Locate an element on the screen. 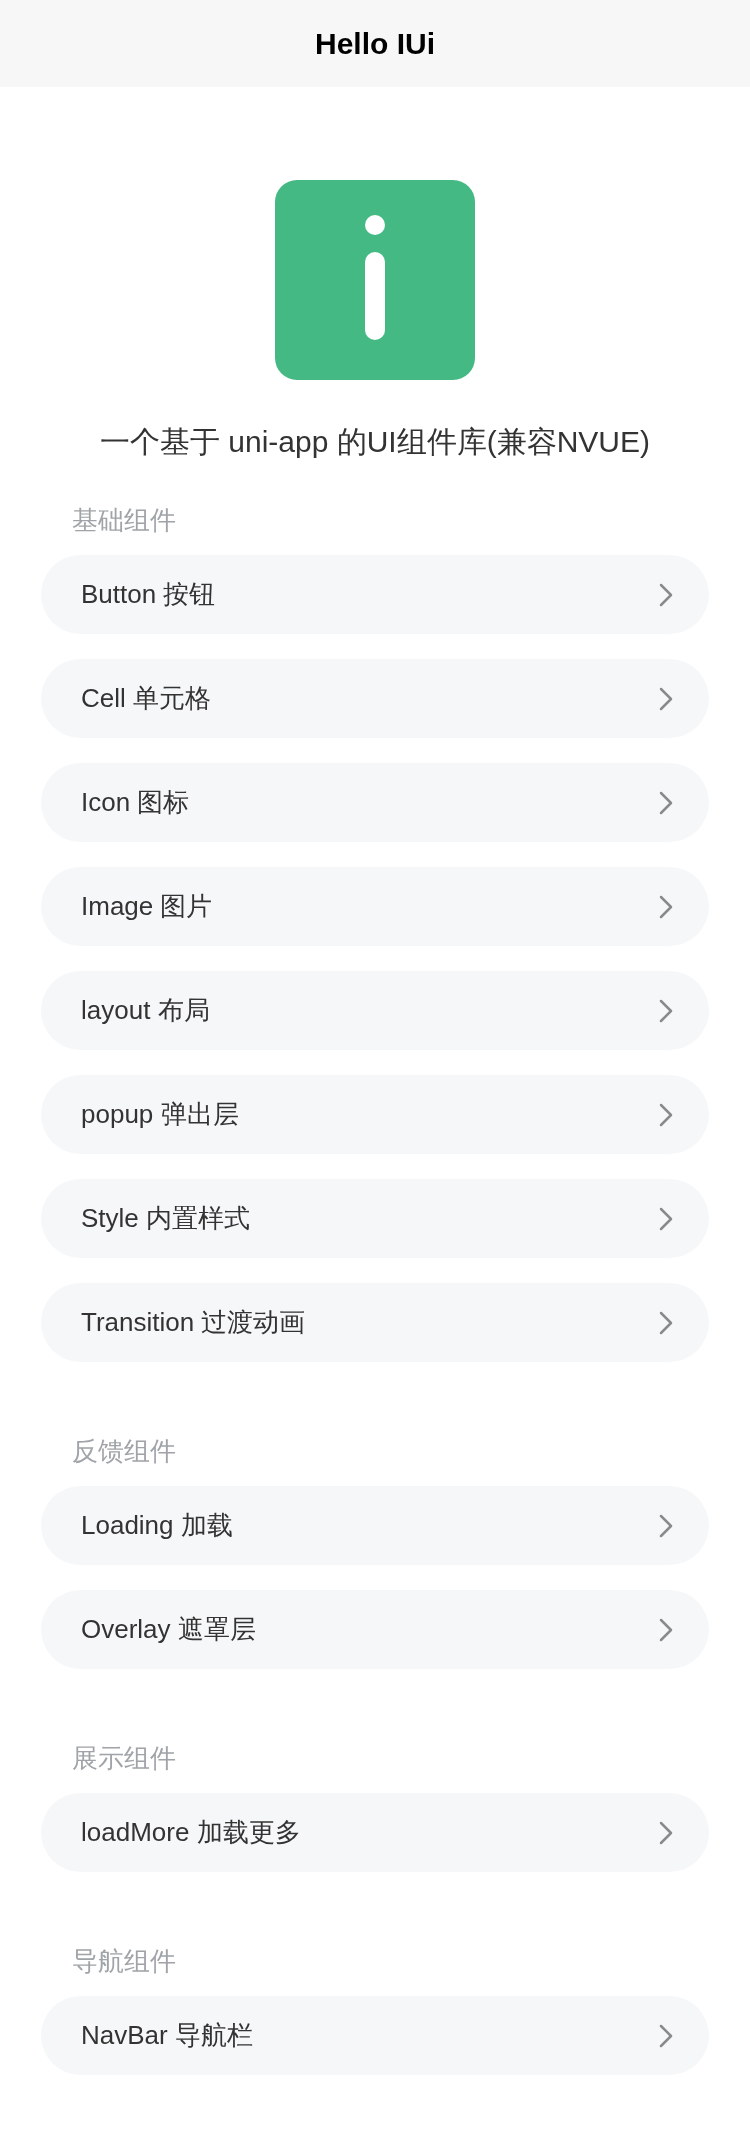  menu-item: Overlay 遮罩层 is located at coordinates (375, 1629).